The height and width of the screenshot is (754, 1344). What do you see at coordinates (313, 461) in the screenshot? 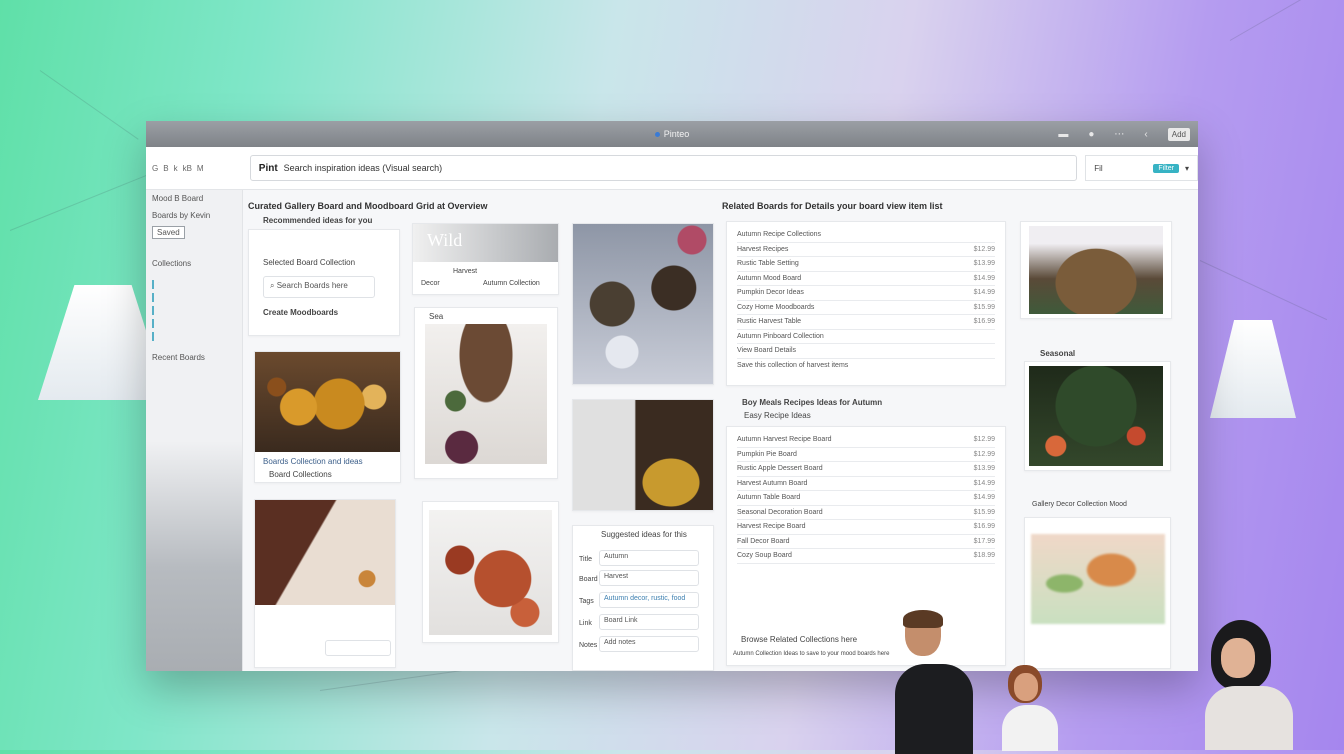
I see `pumpkin-caption: Boards Collection and ideas` at bounding box center [313, 461].